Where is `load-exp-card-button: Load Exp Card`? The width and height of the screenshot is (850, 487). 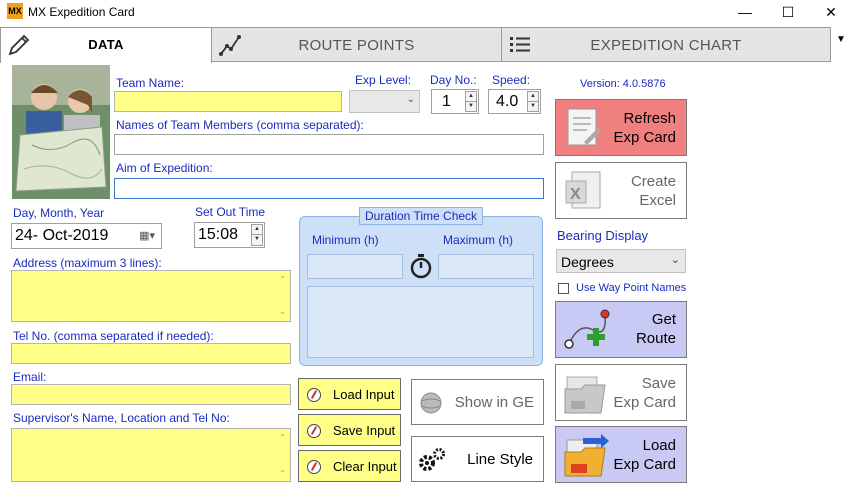 load-exp-card-button: Load Exp Card is located at coordinates (621, 454).